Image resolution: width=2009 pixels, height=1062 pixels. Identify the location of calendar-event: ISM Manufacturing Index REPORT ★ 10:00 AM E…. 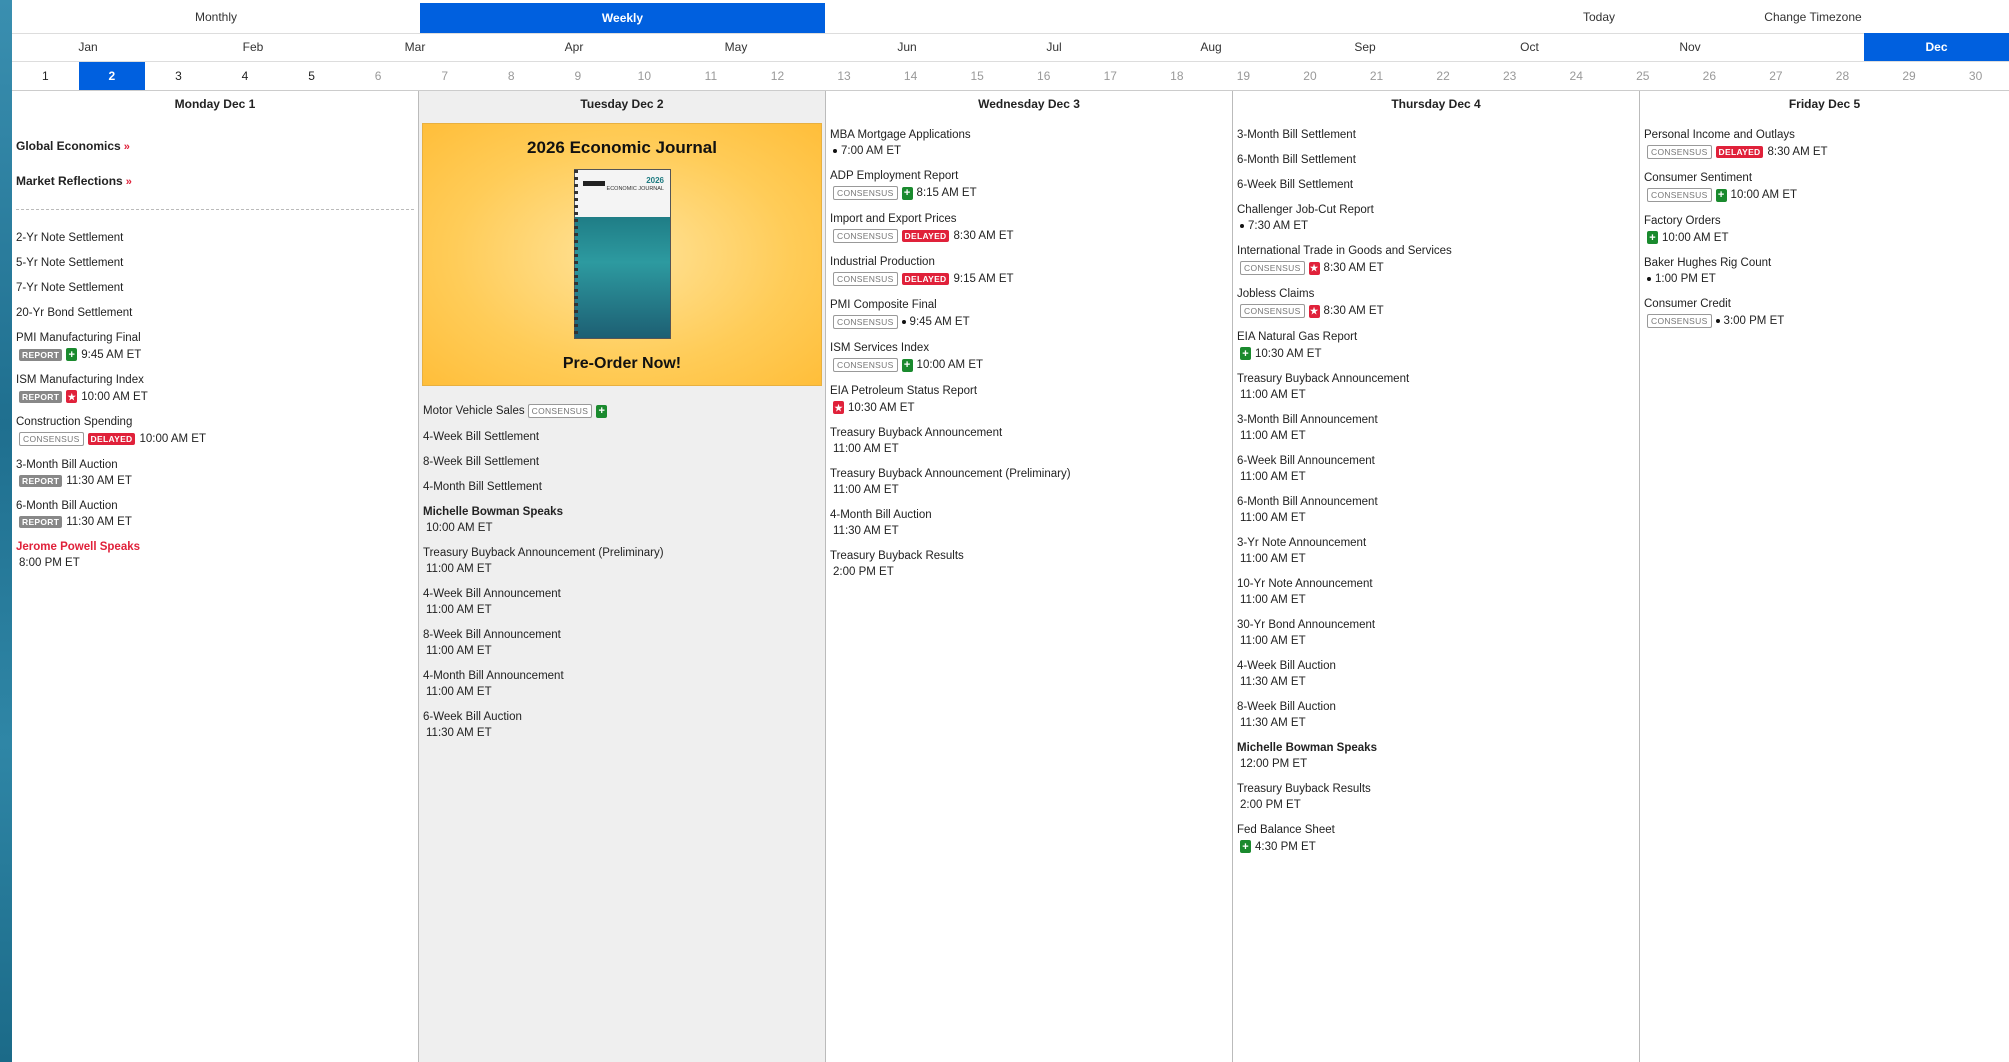
(215, 388).